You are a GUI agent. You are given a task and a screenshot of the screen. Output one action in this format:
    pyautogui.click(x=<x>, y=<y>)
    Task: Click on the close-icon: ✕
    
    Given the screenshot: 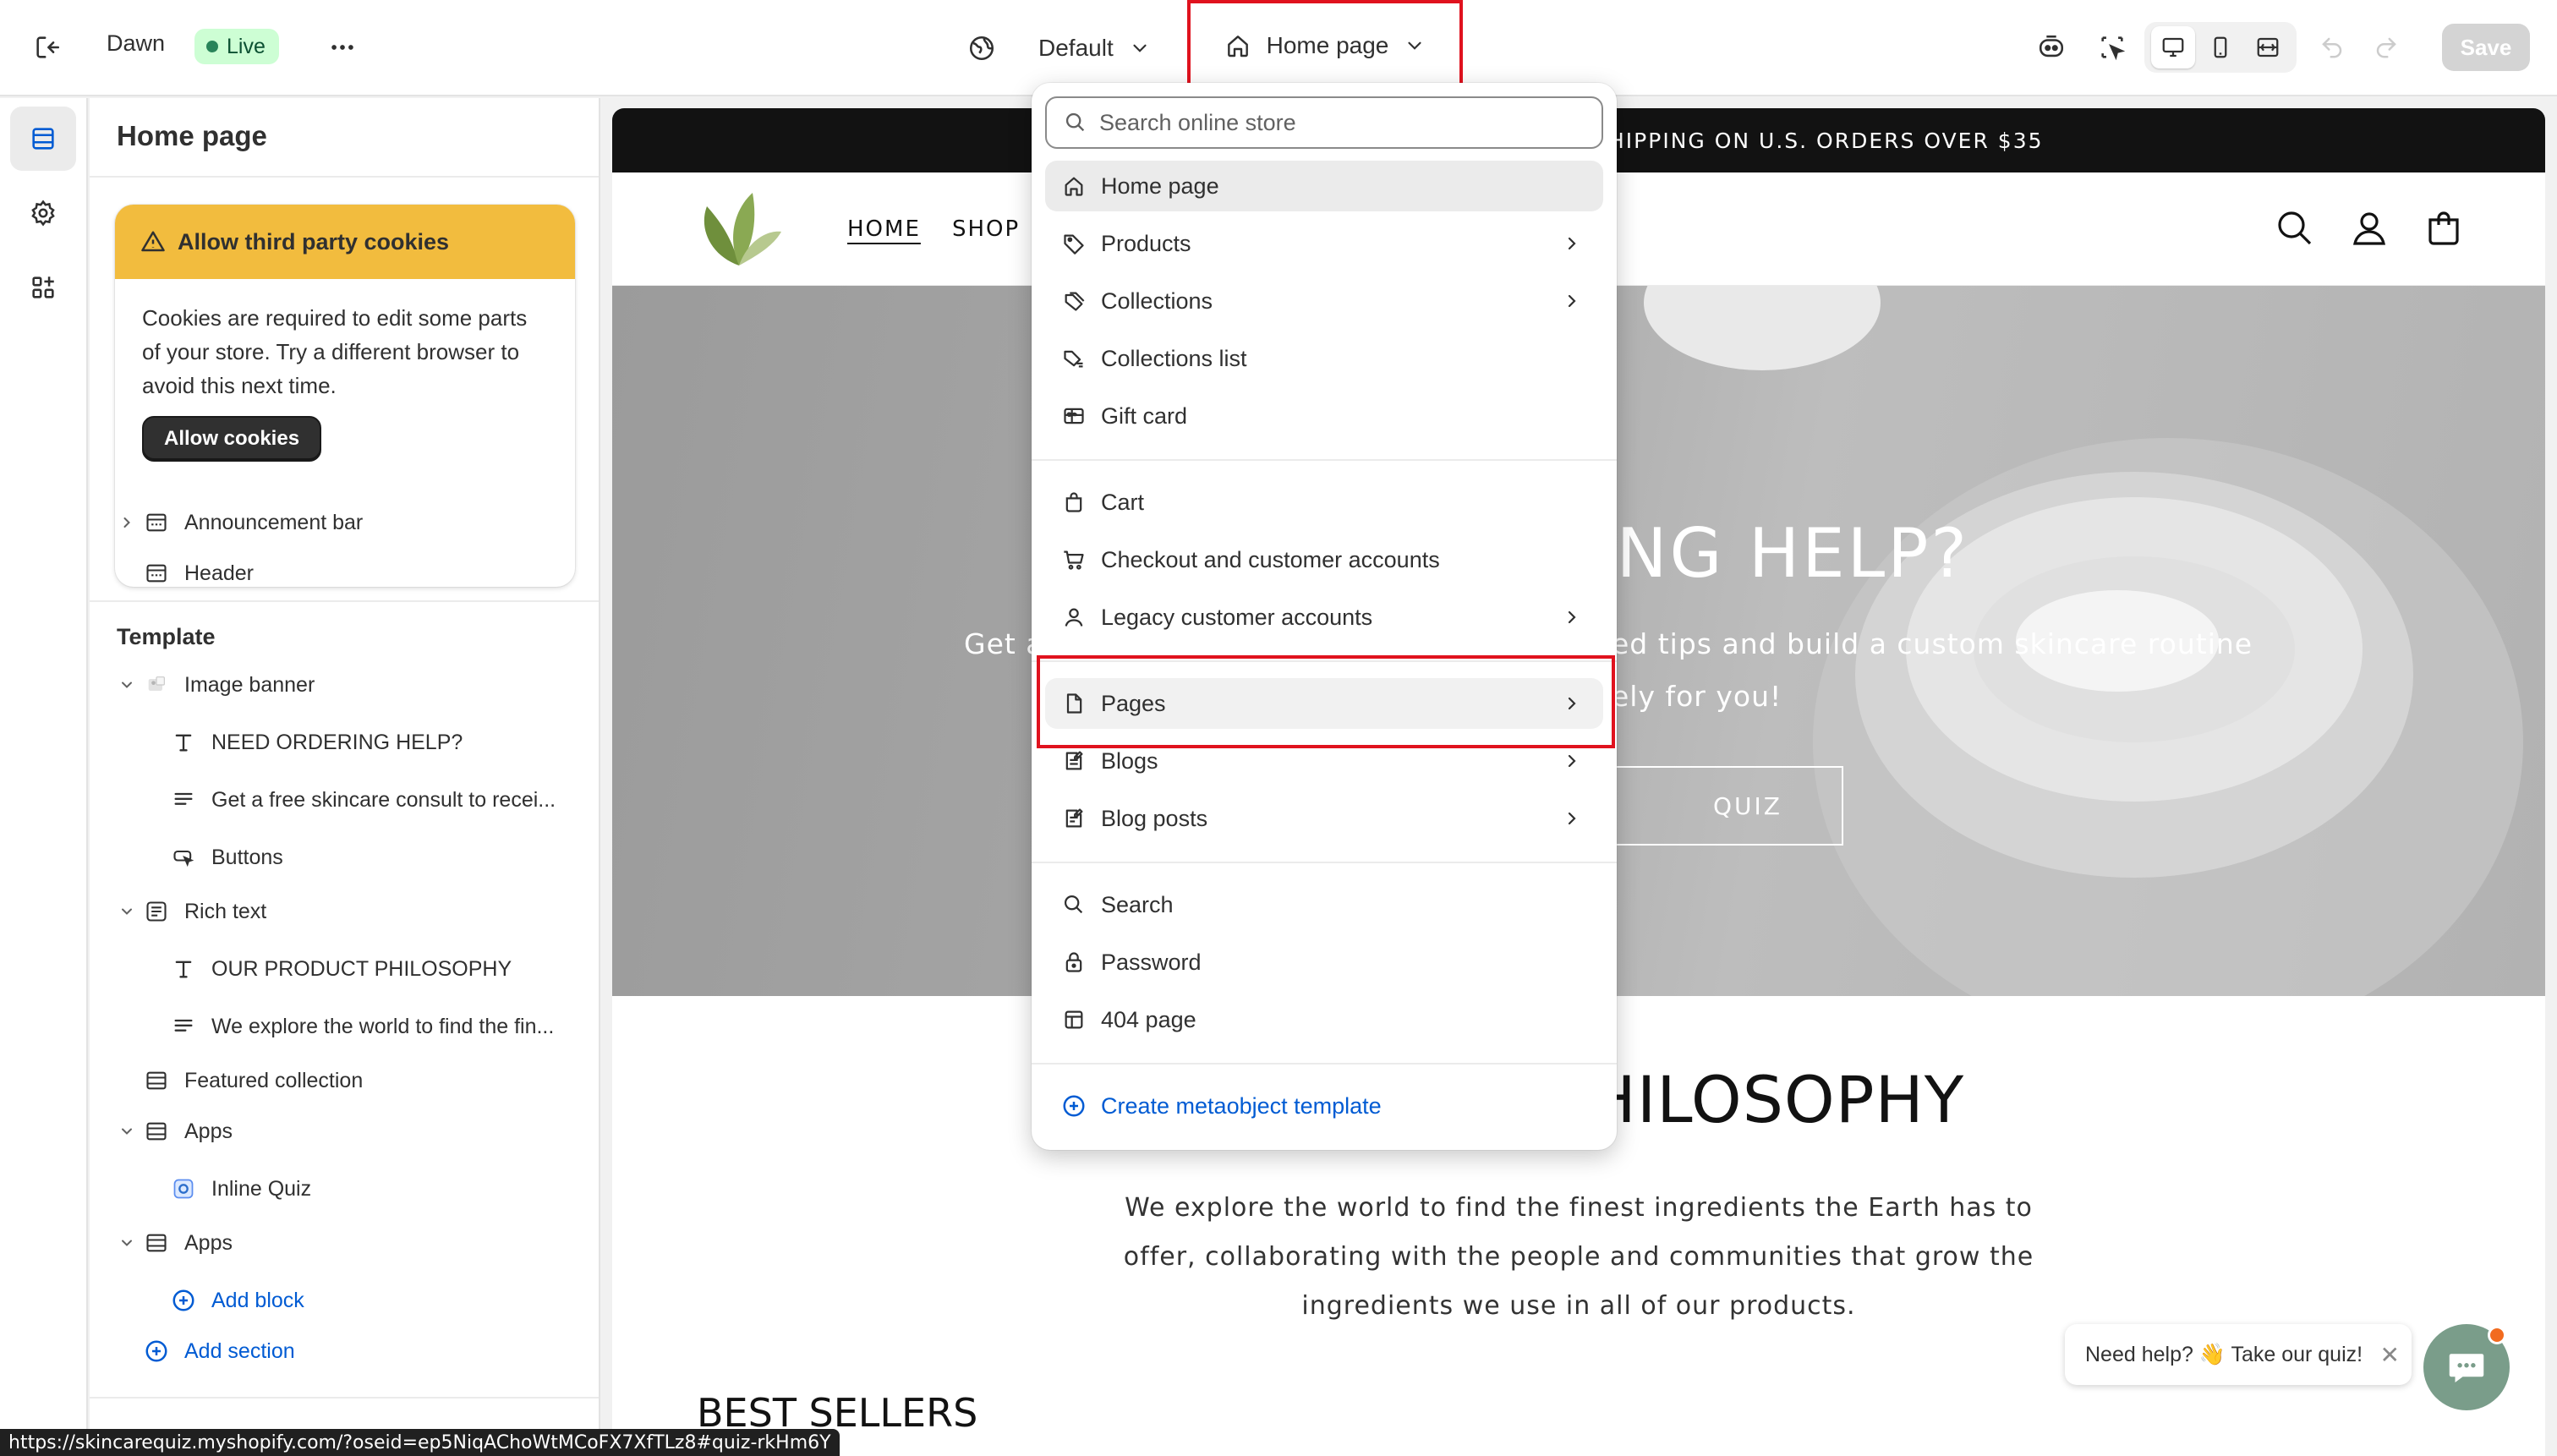 What is the action you would take?
    pyautogui.click(x=2390, y=1355)
    